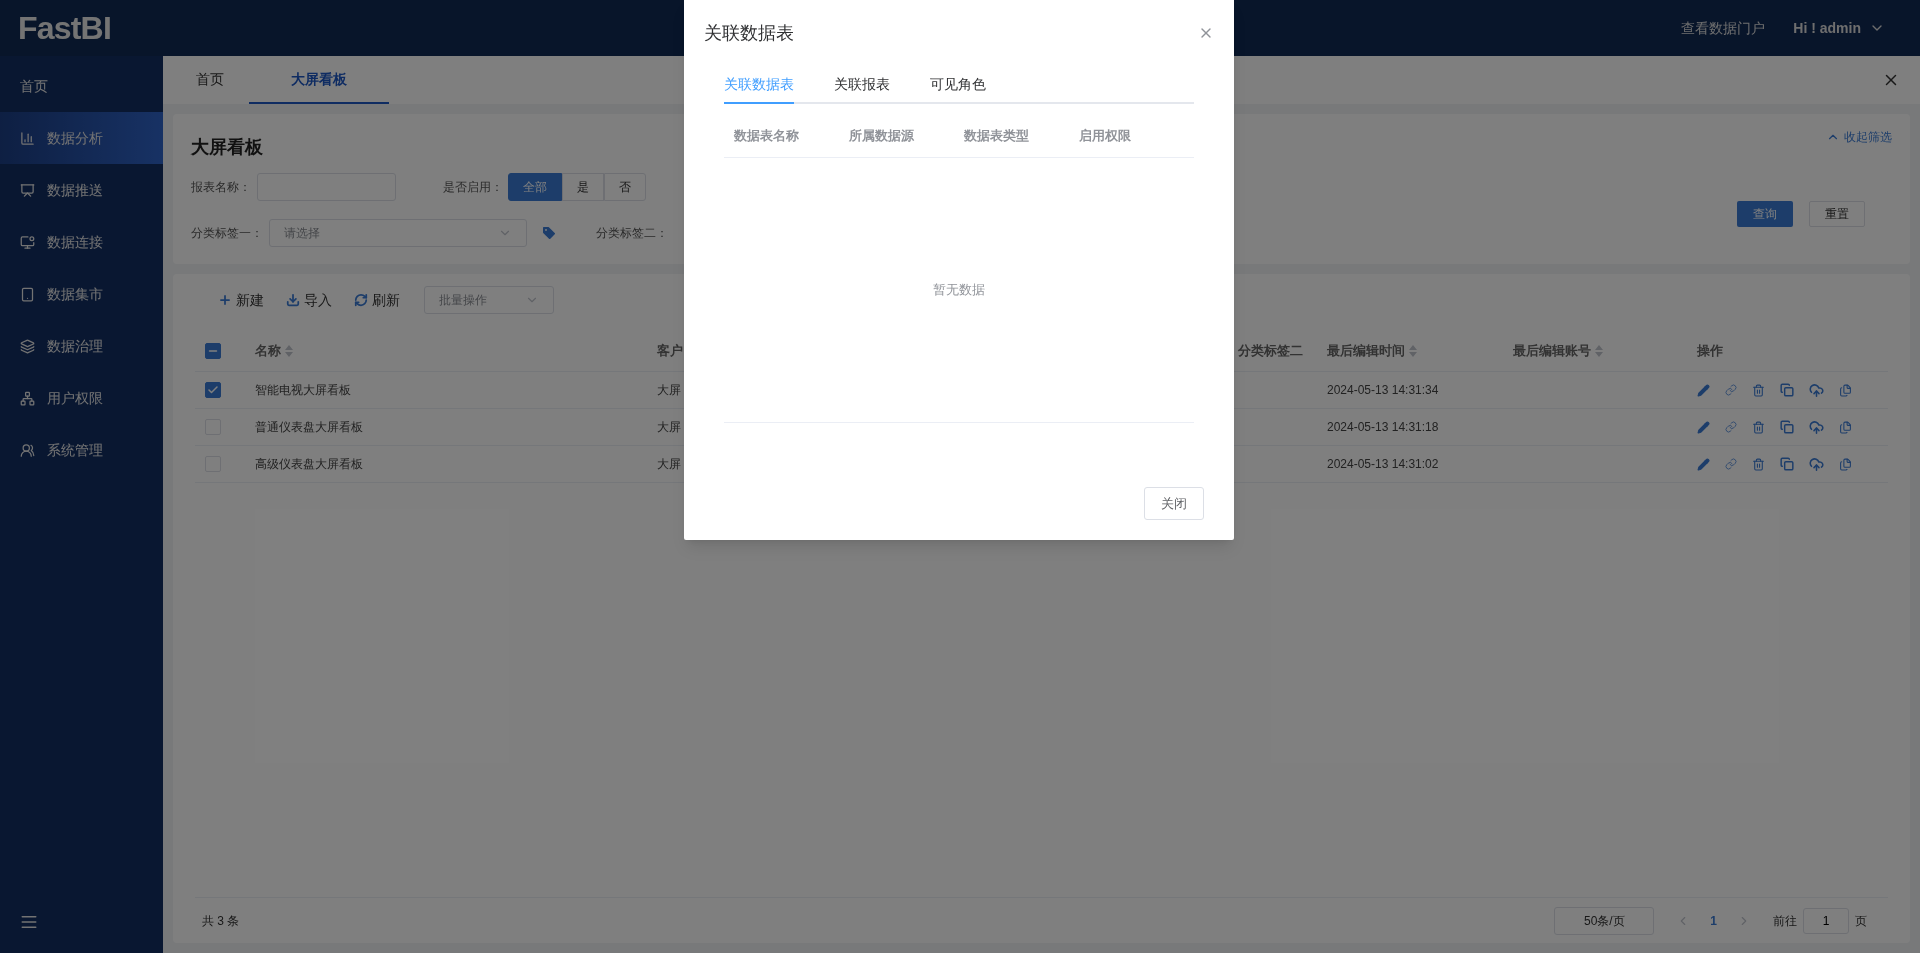 The image size is (1920, 953). Describe the element at coordinates (81, 398) in the screenshot. I see `sidebar-item: 用户权限` at that location.